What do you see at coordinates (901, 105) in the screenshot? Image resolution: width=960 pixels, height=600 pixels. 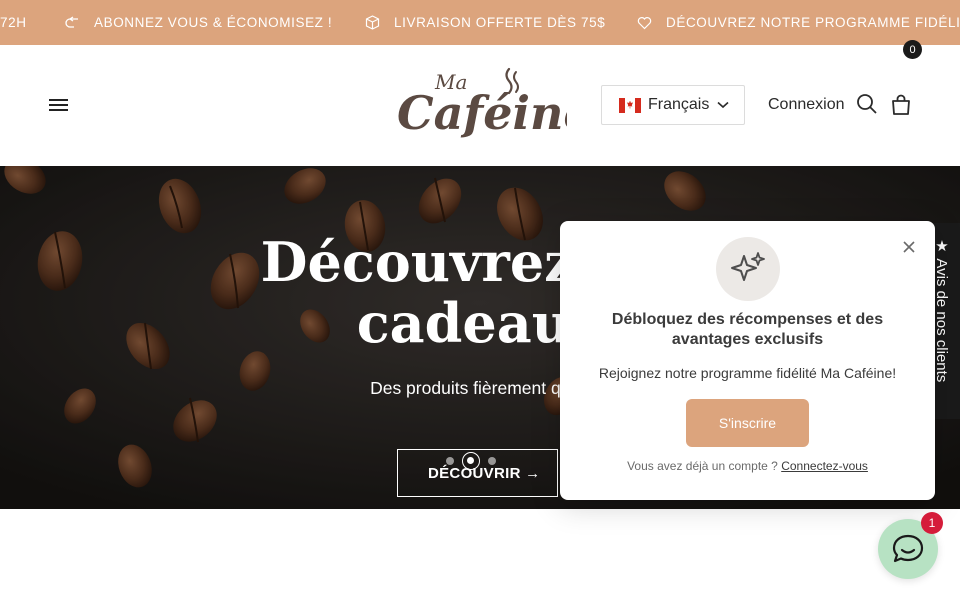 I see `cart-icon` at bounding box center [901, 105].